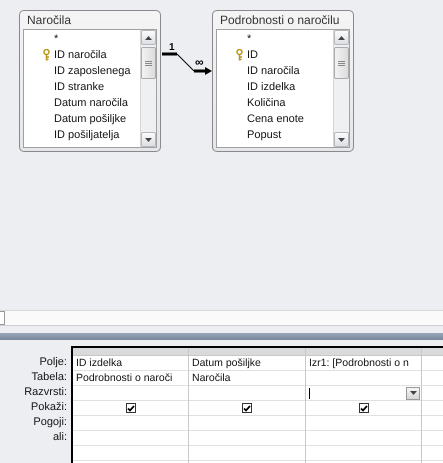 The height and width of the screenshot is (463, 443). I want to click on field-name: Datum naročila, so click(91, 103).